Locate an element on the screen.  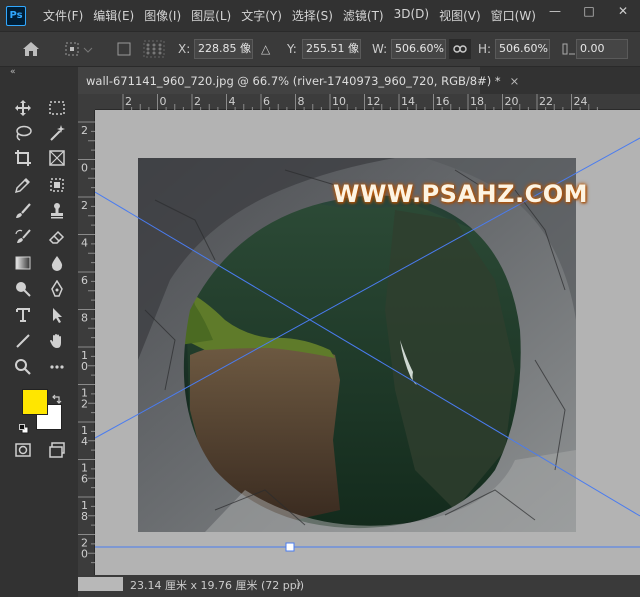
horizontal-ruler: 2 0 2 4 6 8 10 12 14 16 18 20 22 24 is located at coordinates (367, 102).